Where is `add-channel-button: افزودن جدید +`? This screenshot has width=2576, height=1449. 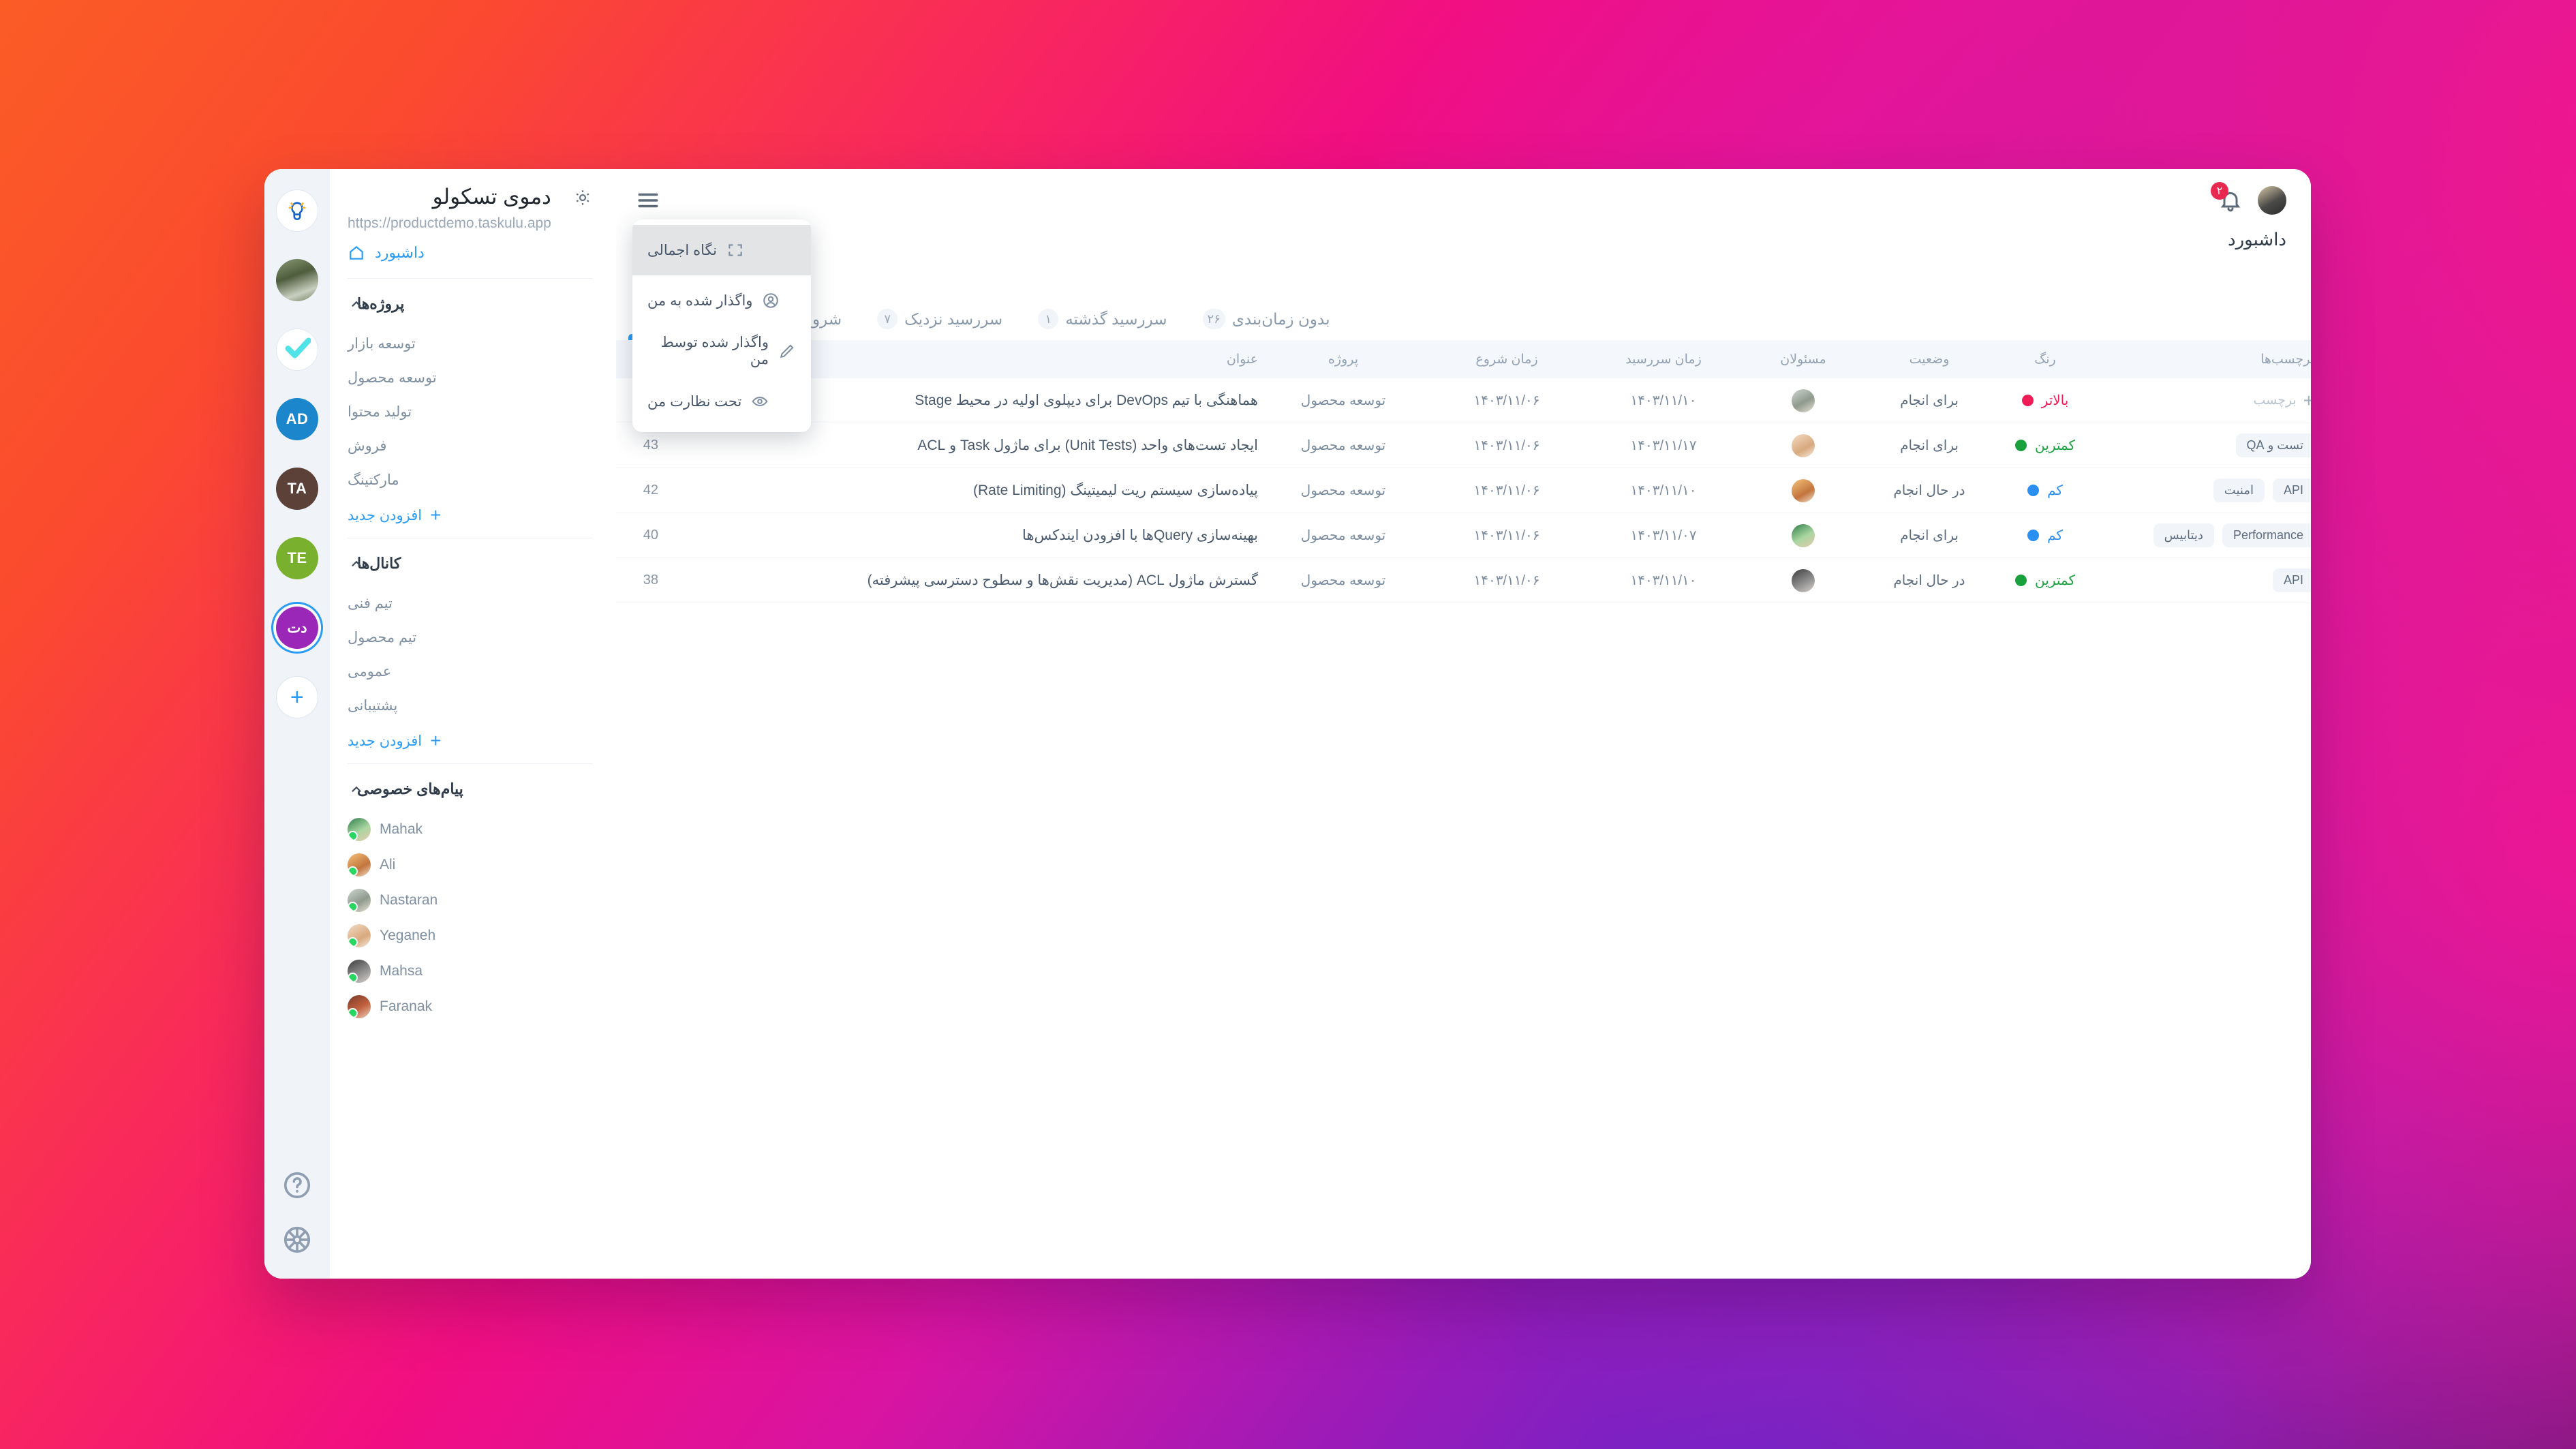
add-channel-button: افزودن جدید + is located at coordinates (471, 740).